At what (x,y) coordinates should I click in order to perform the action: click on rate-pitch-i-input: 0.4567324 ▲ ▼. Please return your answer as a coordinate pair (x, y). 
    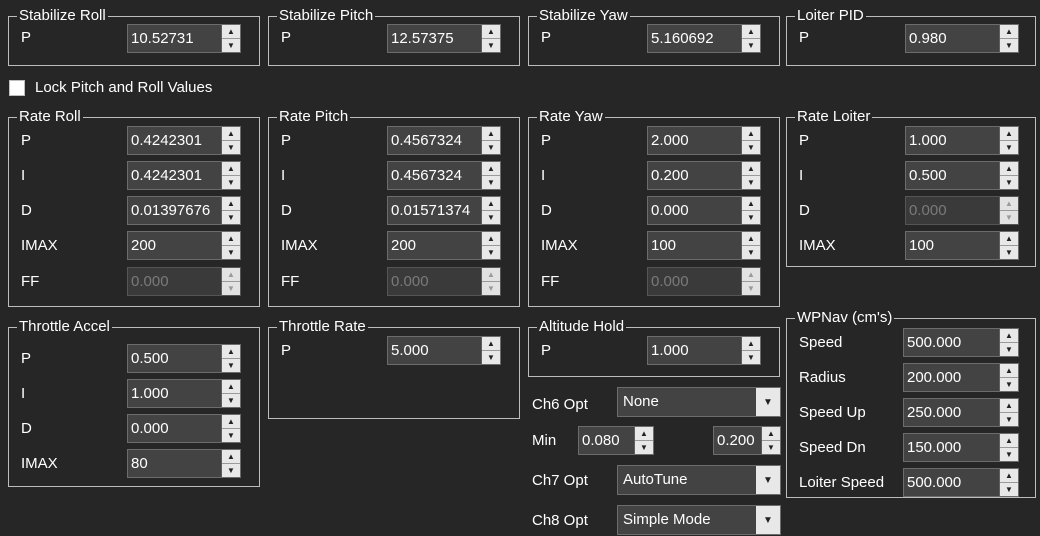
    Looking at the image, I should click on (444, 175).